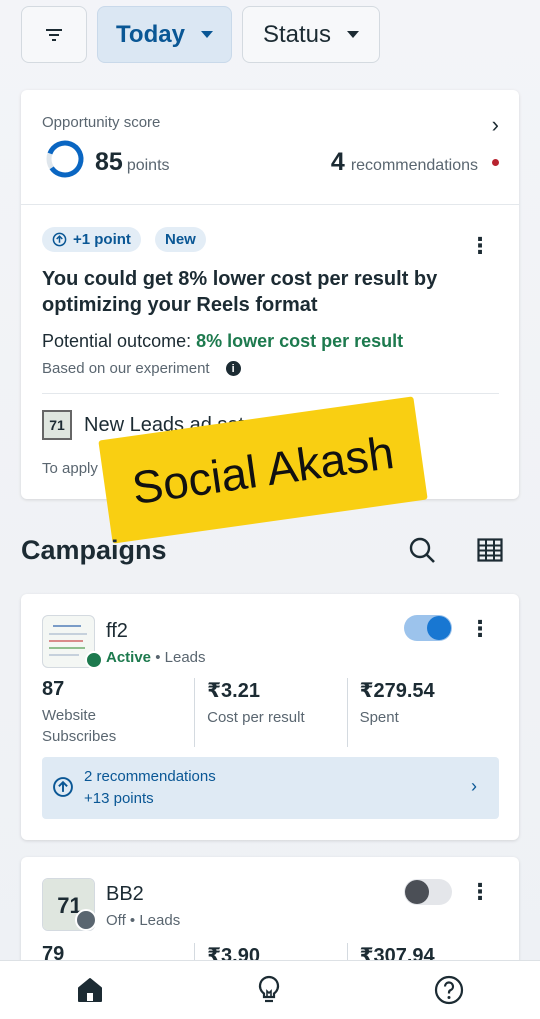 This screenshot has width=540, height=1019. What do you see at coordinates (117, 631) in the screenshot?
I see `campaign-name: ff2` at bounding box center [117, 631].